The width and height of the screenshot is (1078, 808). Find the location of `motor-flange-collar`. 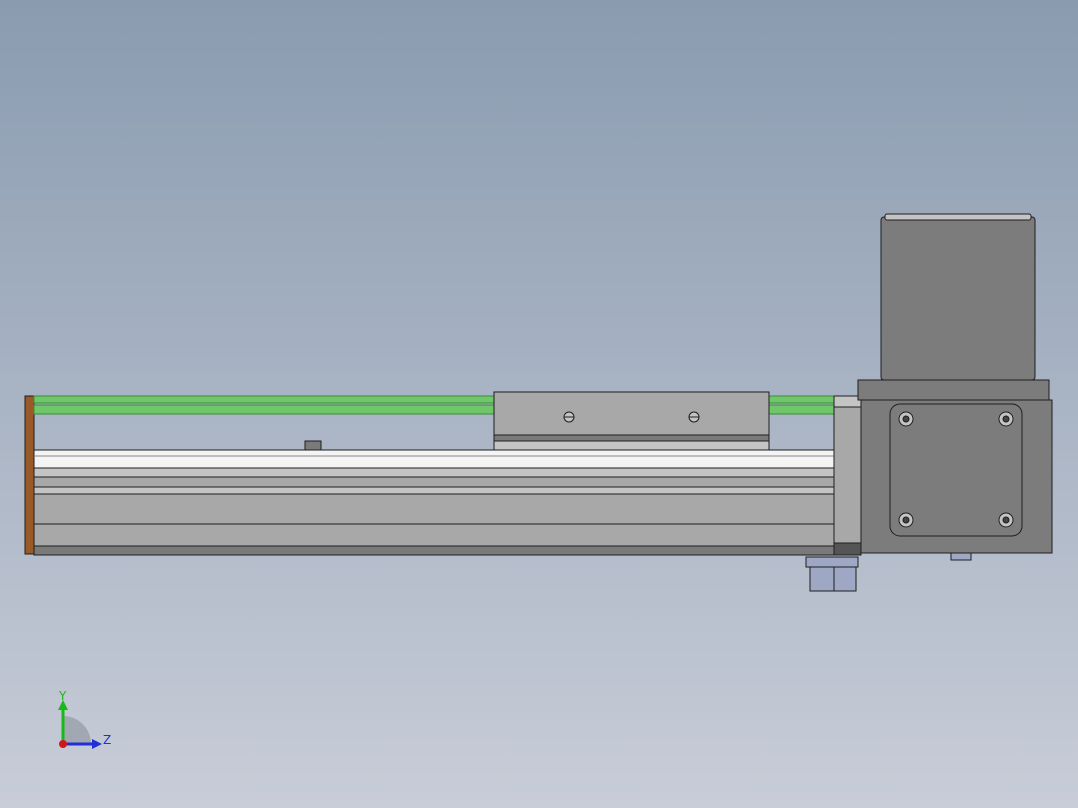

motor-flange-collar is located at coordinates (953, 390).